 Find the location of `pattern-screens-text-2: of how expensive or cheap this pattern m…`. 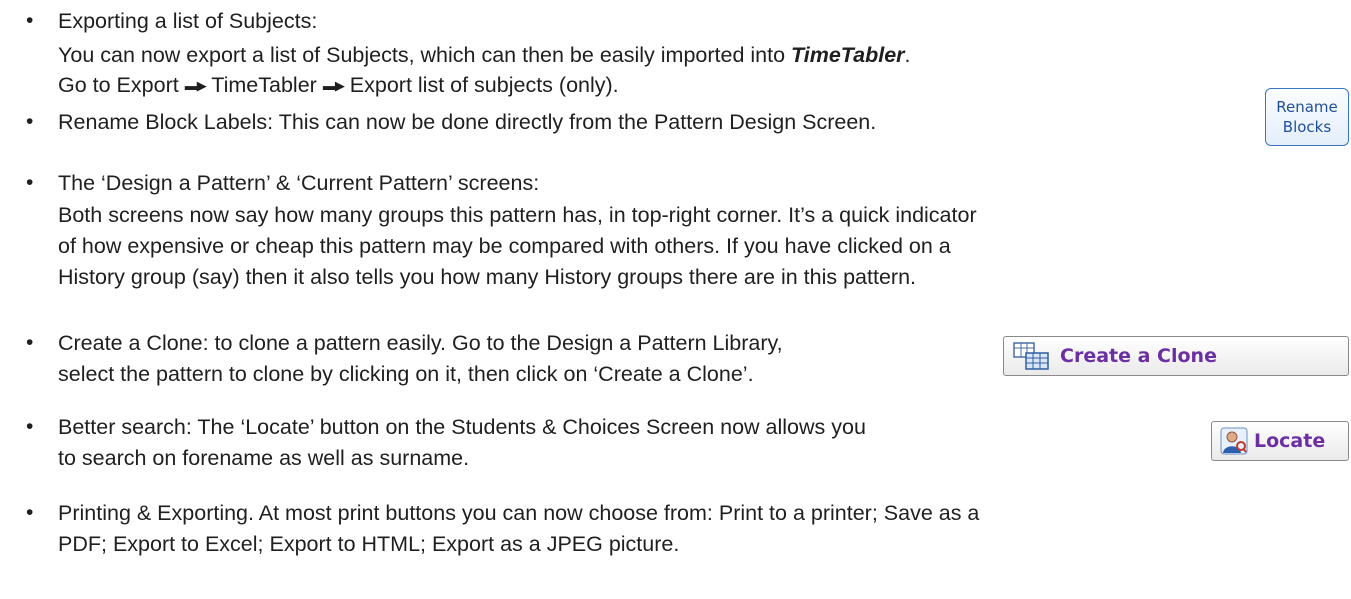

pattern-screens-text-2: of how expensive or cheap this pattern m… is located at coordinates (504, 246).